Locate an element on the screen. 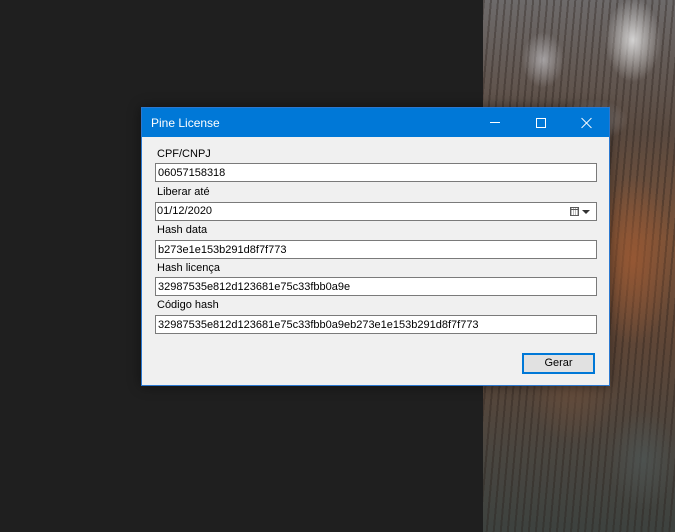  cpf-cnpj-label: CPF/CNPJ is located at coordinates (184, 154).